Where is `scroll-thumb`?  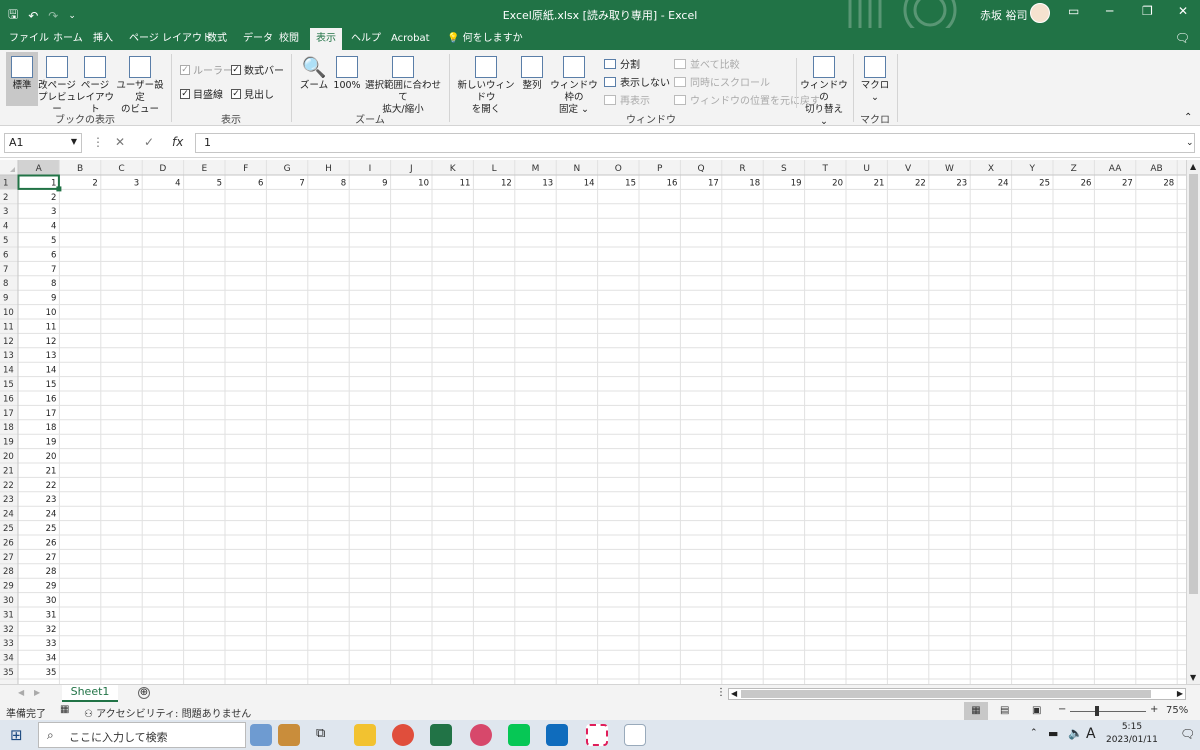 scroll-thumb is located at coordinates (1193, 384).